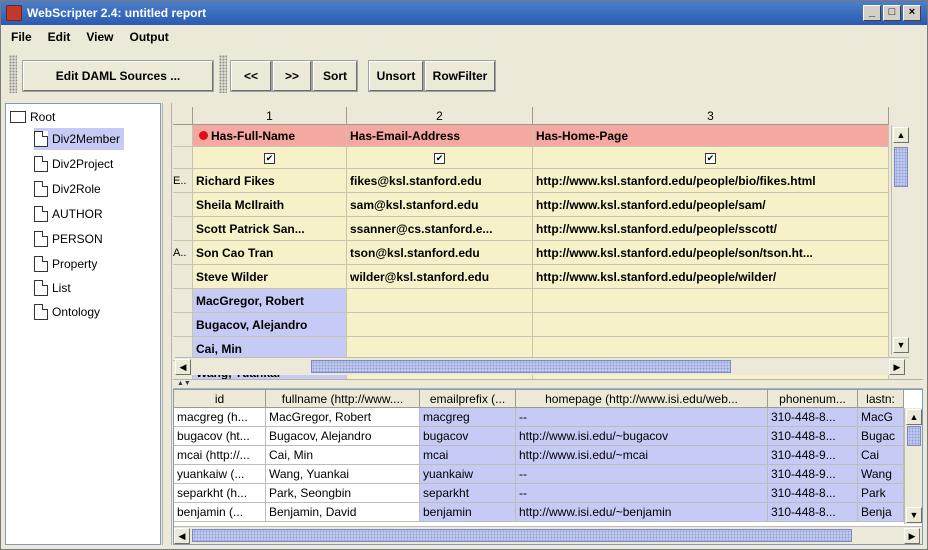 The width and height of the screenshot is (928, 550). I want to click on source-cell: Benja, so click(881, 512).